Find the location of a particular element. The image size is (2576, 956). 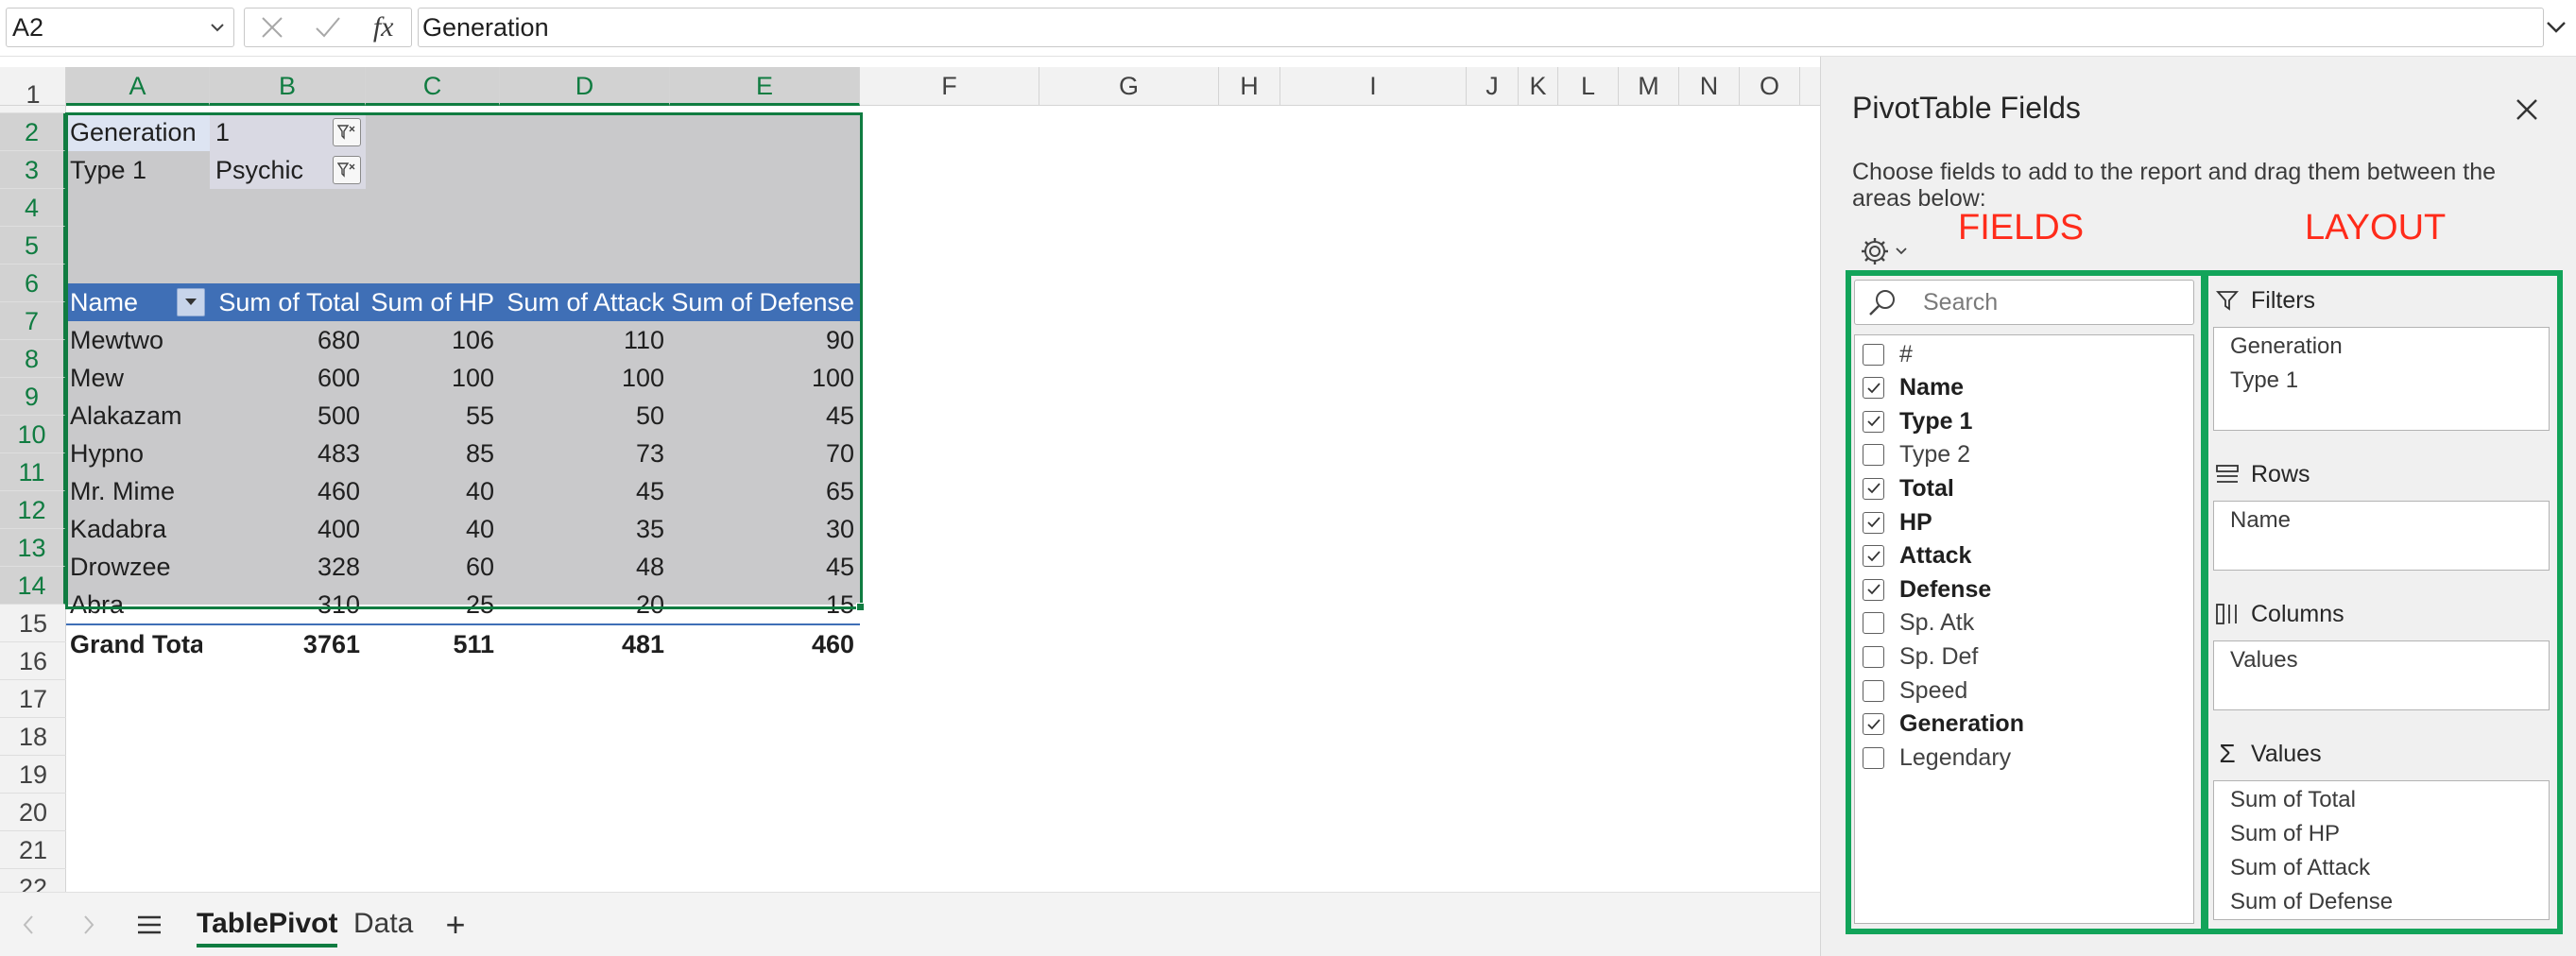

column-header: I is located at coordinates (1373, 86).